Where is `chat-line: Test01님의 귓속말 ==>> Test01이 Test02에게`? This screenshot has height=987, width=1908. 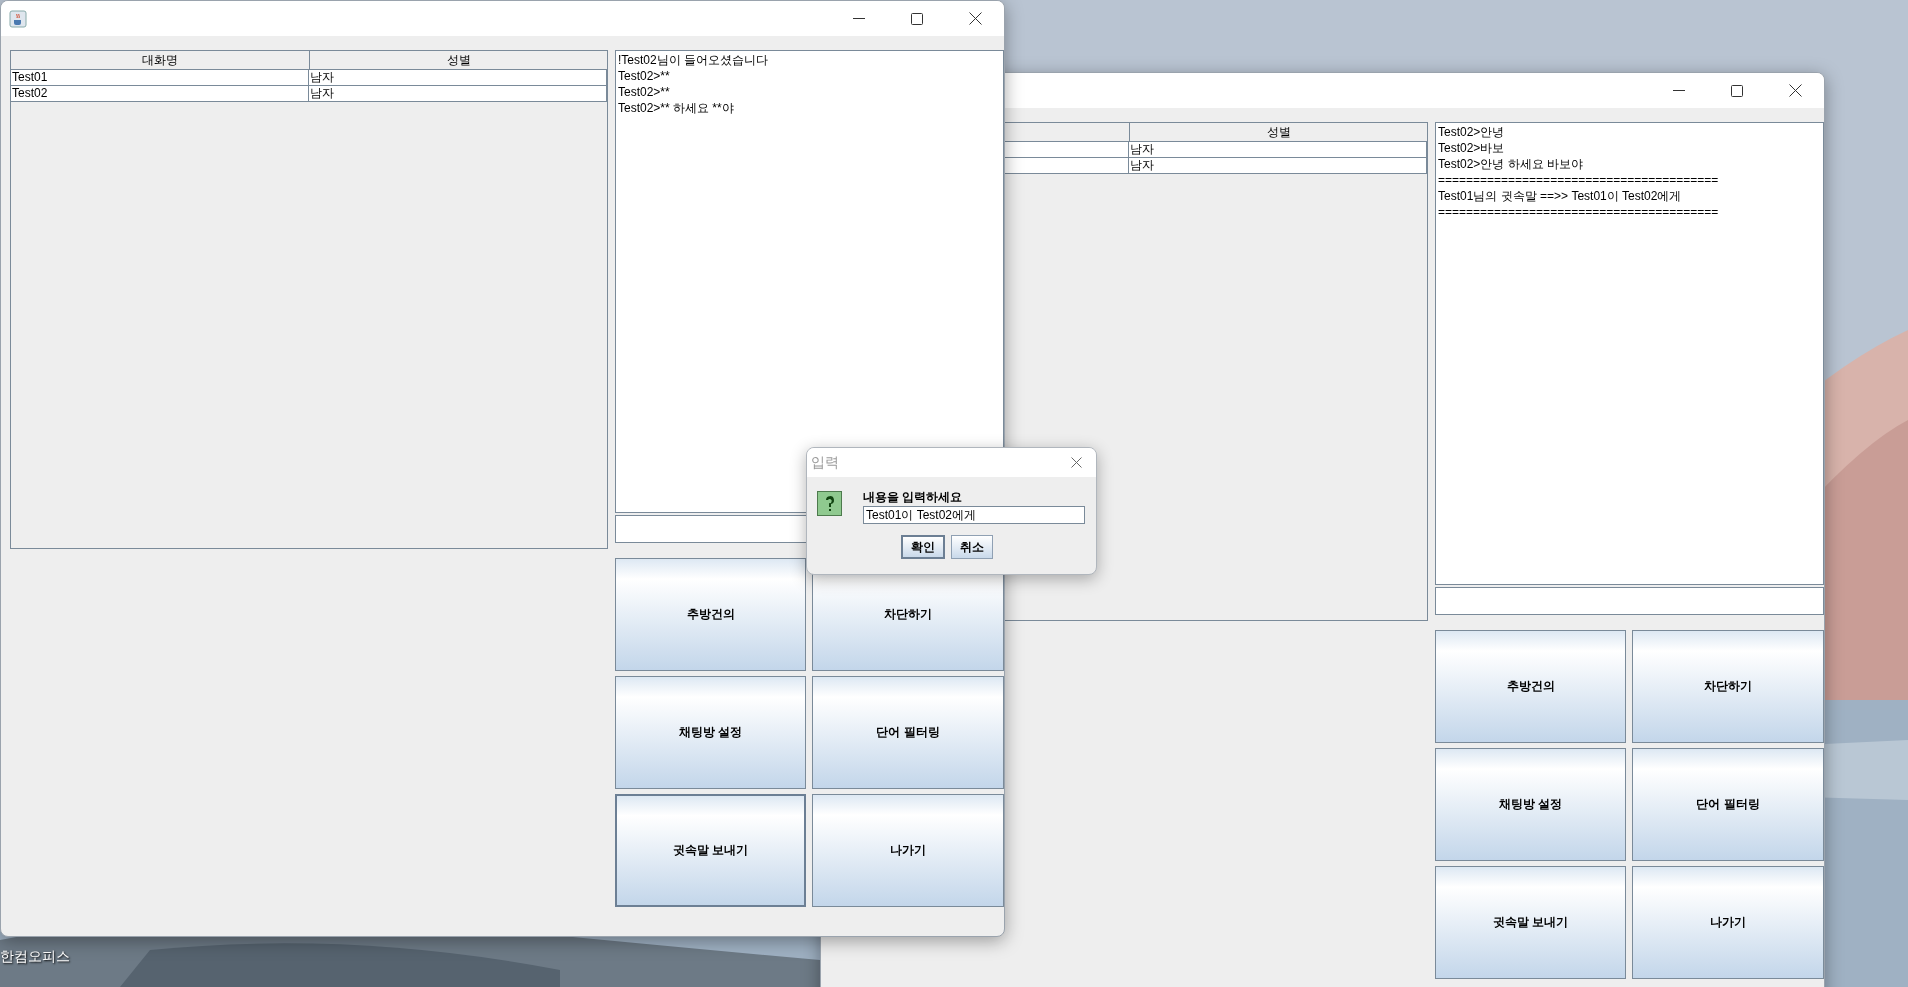
chat-line: Test01님의 귓속말 ==>> Test01이 Test02에게 is located at coordinates (1560, 196).